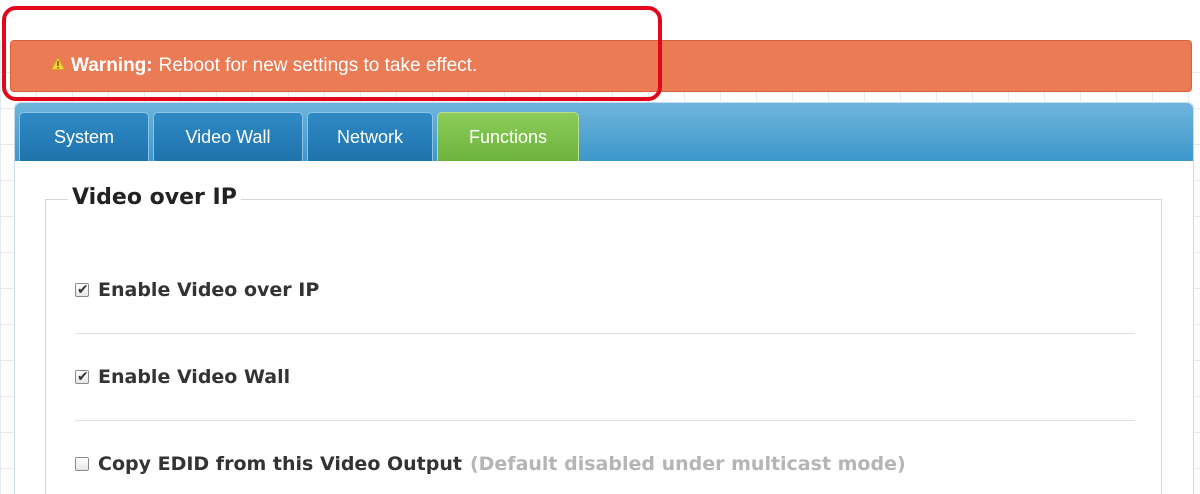  Describe the element at coordinates (194, 377) in the screenshot. I see `option-label: Enable Video Wall` at that location.